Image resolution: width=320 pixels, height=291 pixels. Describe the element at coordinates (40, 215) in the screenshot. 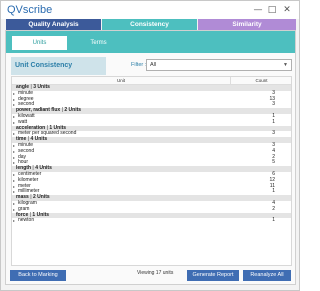

I see `group-count: 1 Units` at that location.